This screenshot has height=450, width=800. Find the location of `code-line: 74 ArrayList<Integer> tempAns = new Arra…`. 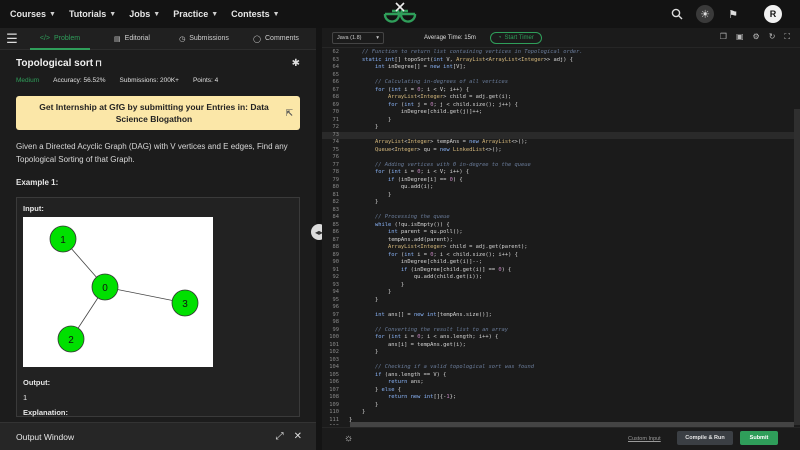

code-line: 74 ArrayList<Integer> tempAns = new Arra… is located at coordinates (558, 143).